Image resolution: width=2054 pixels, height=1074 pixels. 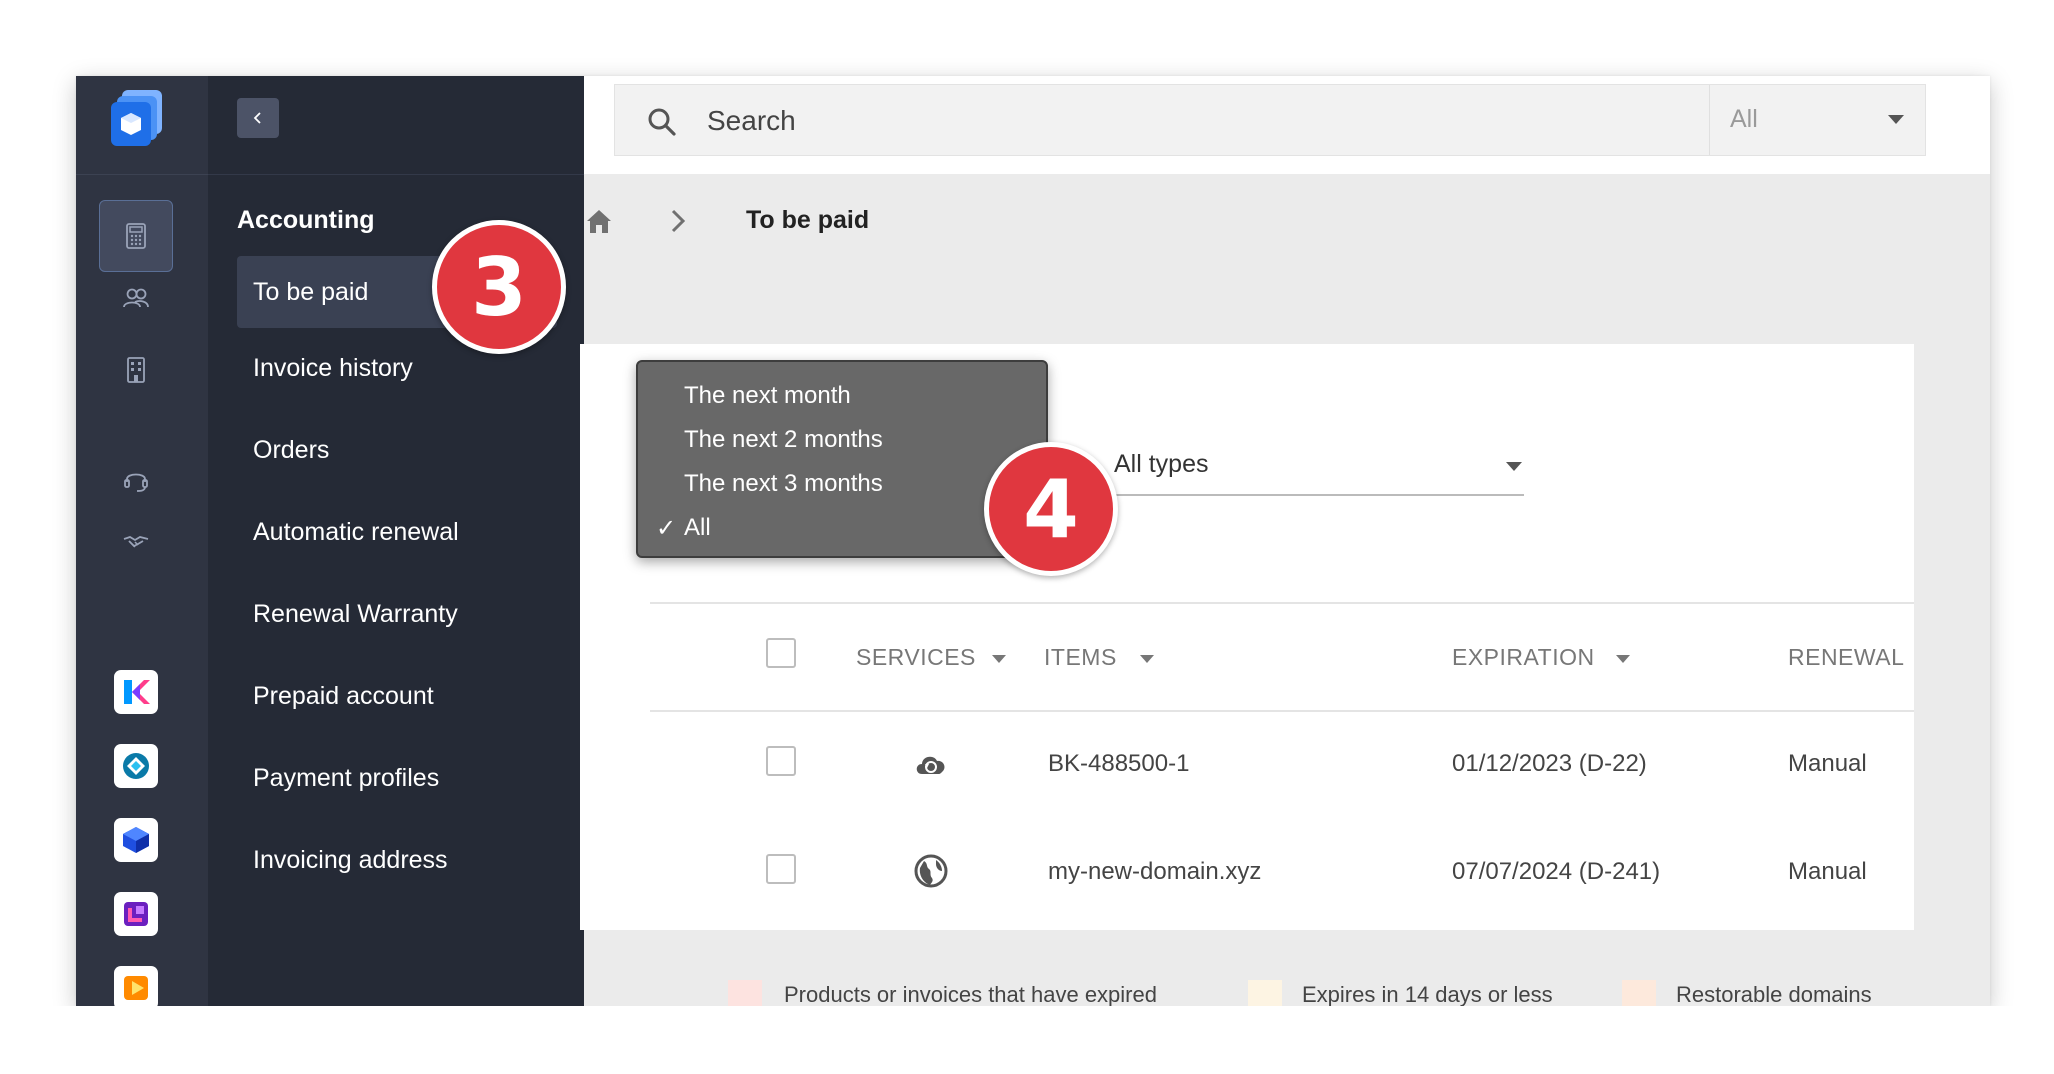 I want to click on sidebar-item-label: Invoicing address, so click(x=350, y=859).